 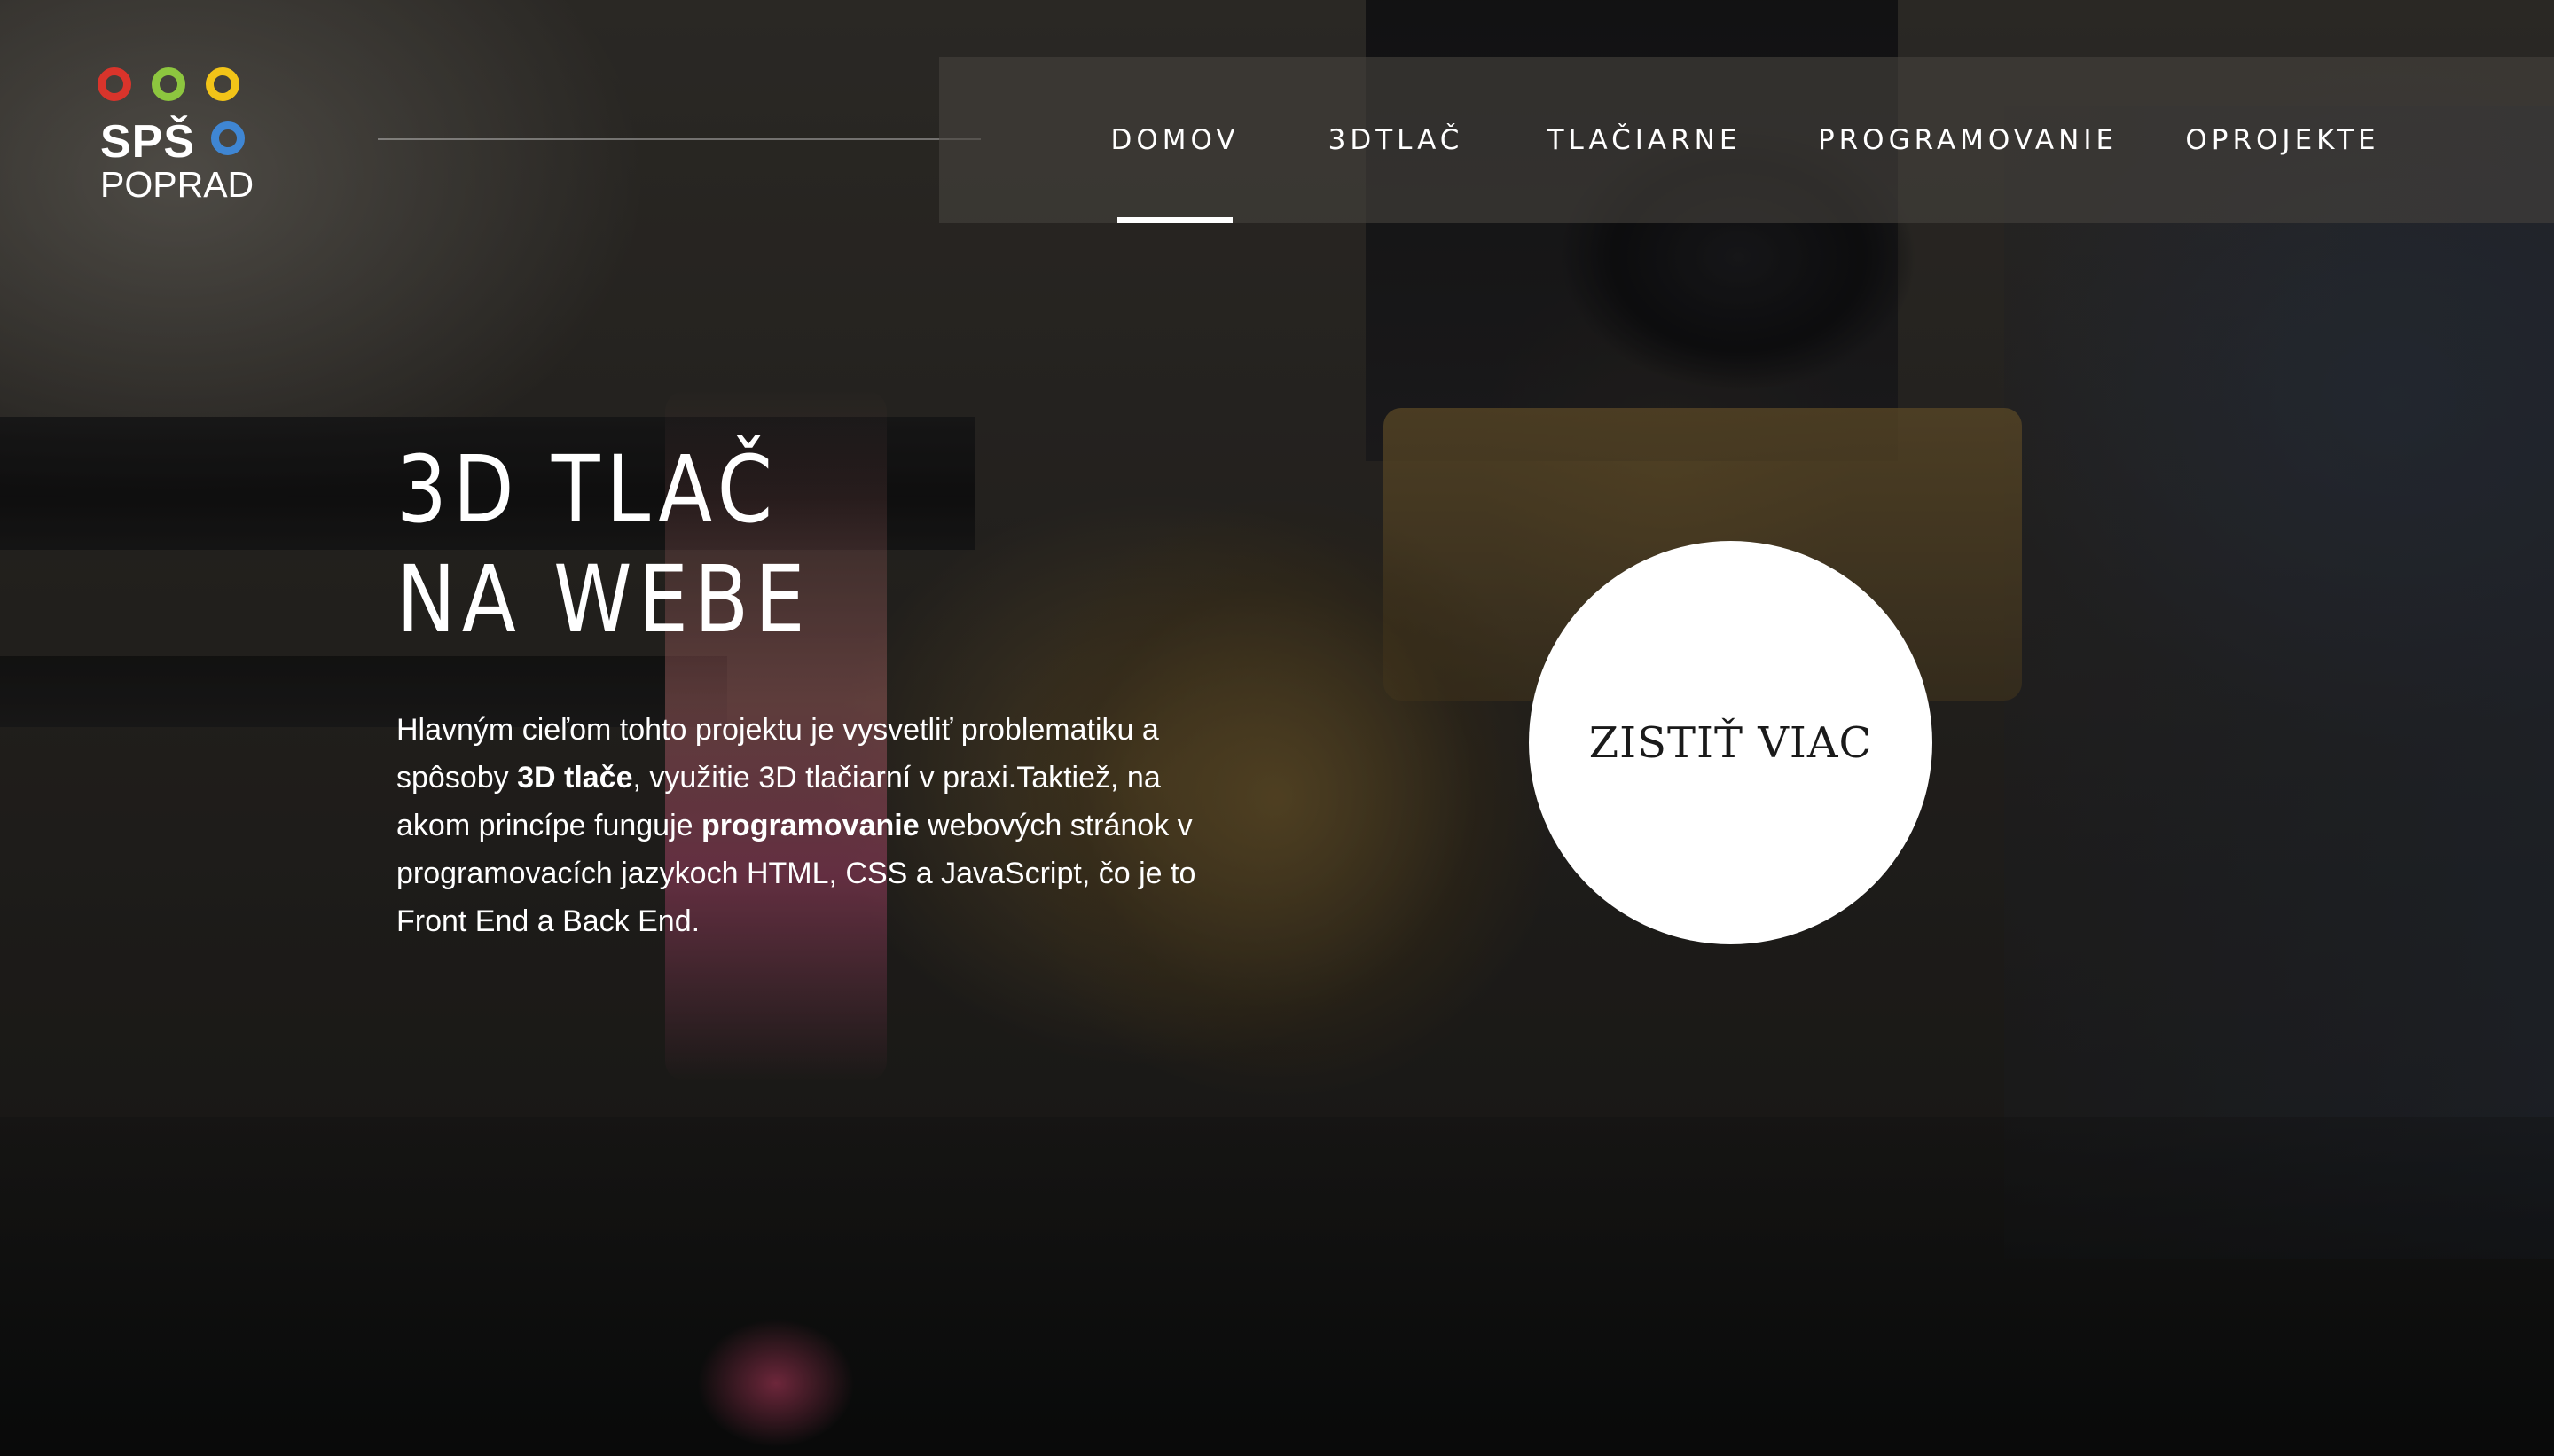 What do you see at coordinates (679, 139) in the screenshot?
I see `header-divider-line` at bounding box center [679, 139].